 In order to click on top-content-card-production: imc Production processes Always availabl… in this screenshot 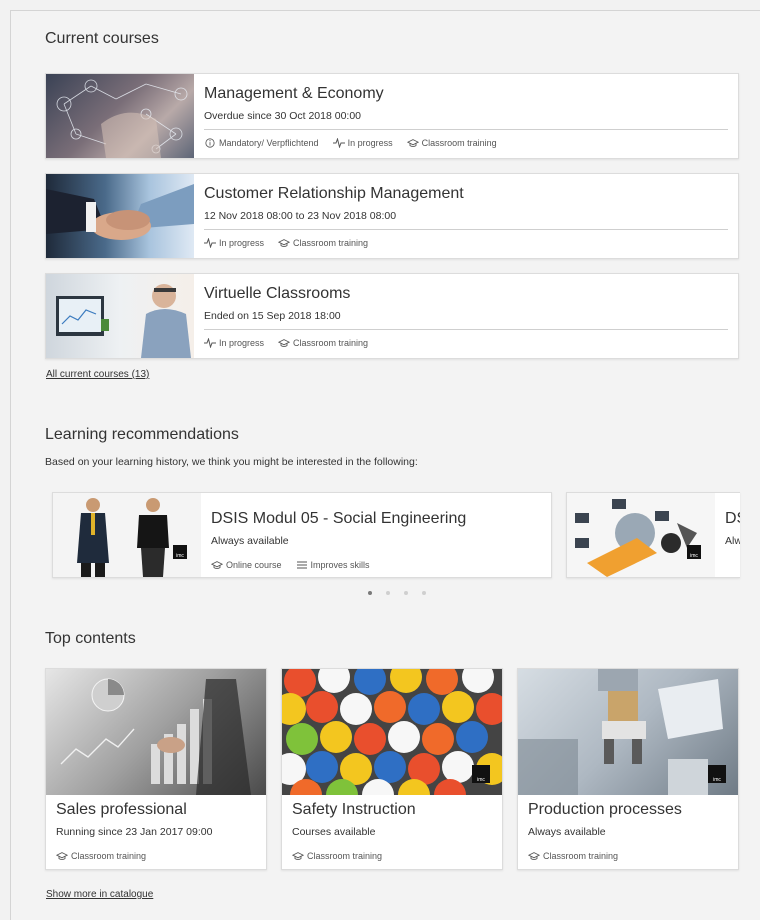, I will do `click(628, 769)`.